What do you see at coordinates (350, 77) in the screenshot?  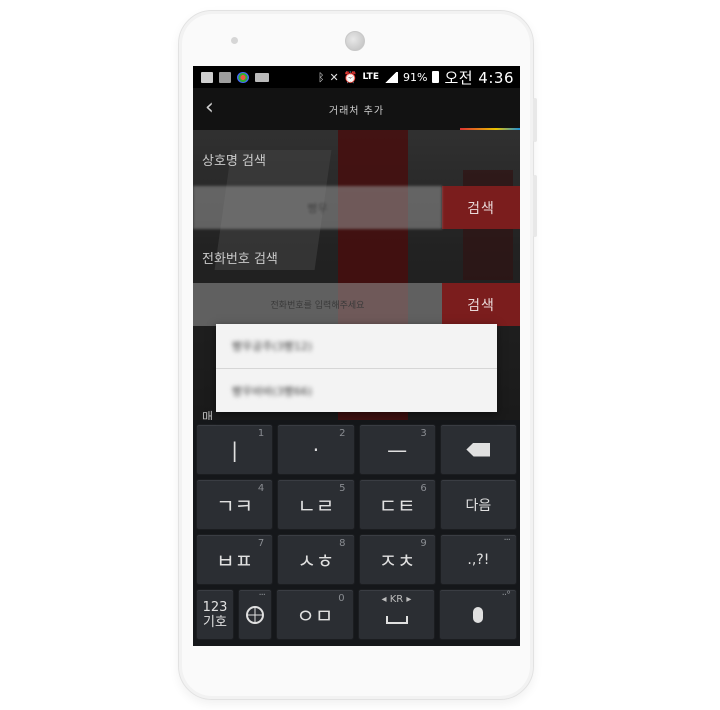 I see `alarm-icon: ⏰` at bounding box center [350, 77].